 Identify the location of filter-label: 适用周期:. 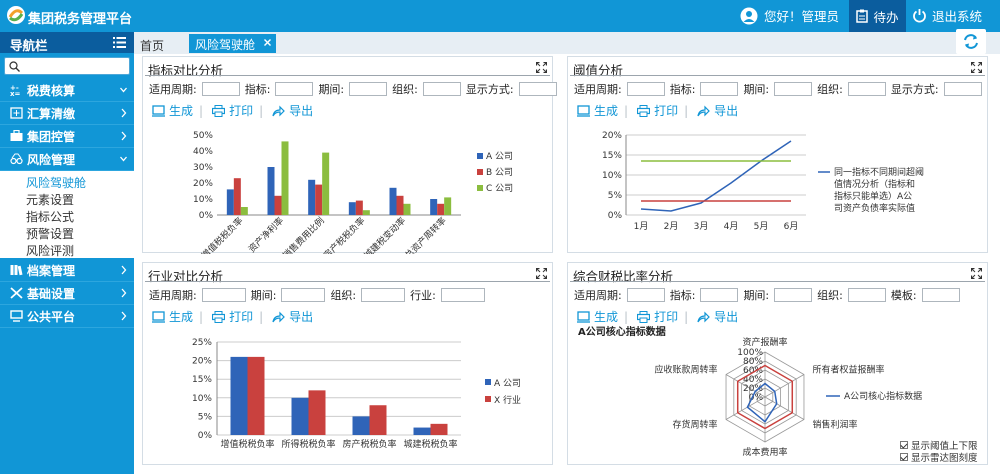
(173, 295).